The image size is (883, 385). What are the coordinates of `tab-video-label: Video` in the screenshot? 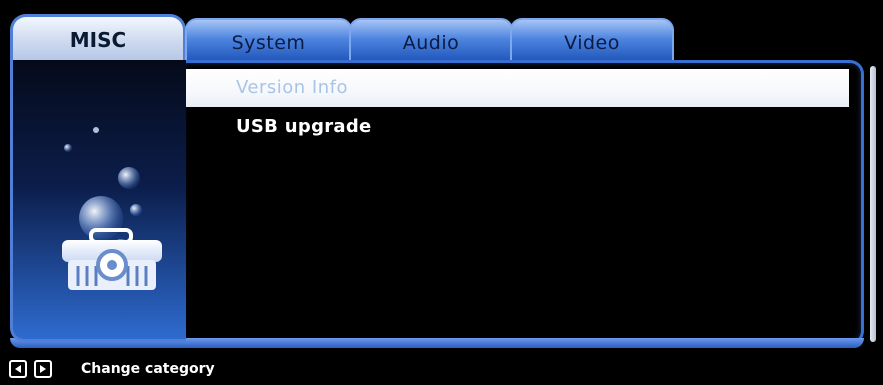 It's located at (592, 43).